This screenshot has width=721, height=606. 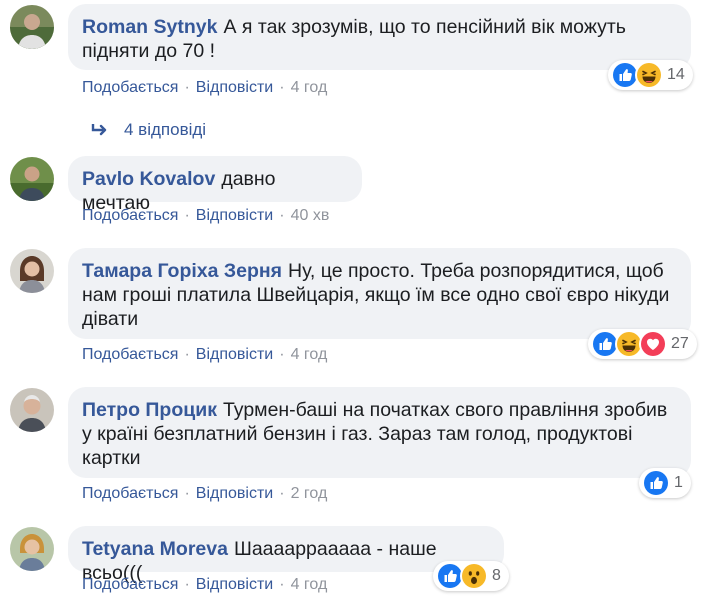 What do you see at coordinates (310, 215) in the screenshot?
I see `comment-time: 40 хв` at bounding box center [310, 215].